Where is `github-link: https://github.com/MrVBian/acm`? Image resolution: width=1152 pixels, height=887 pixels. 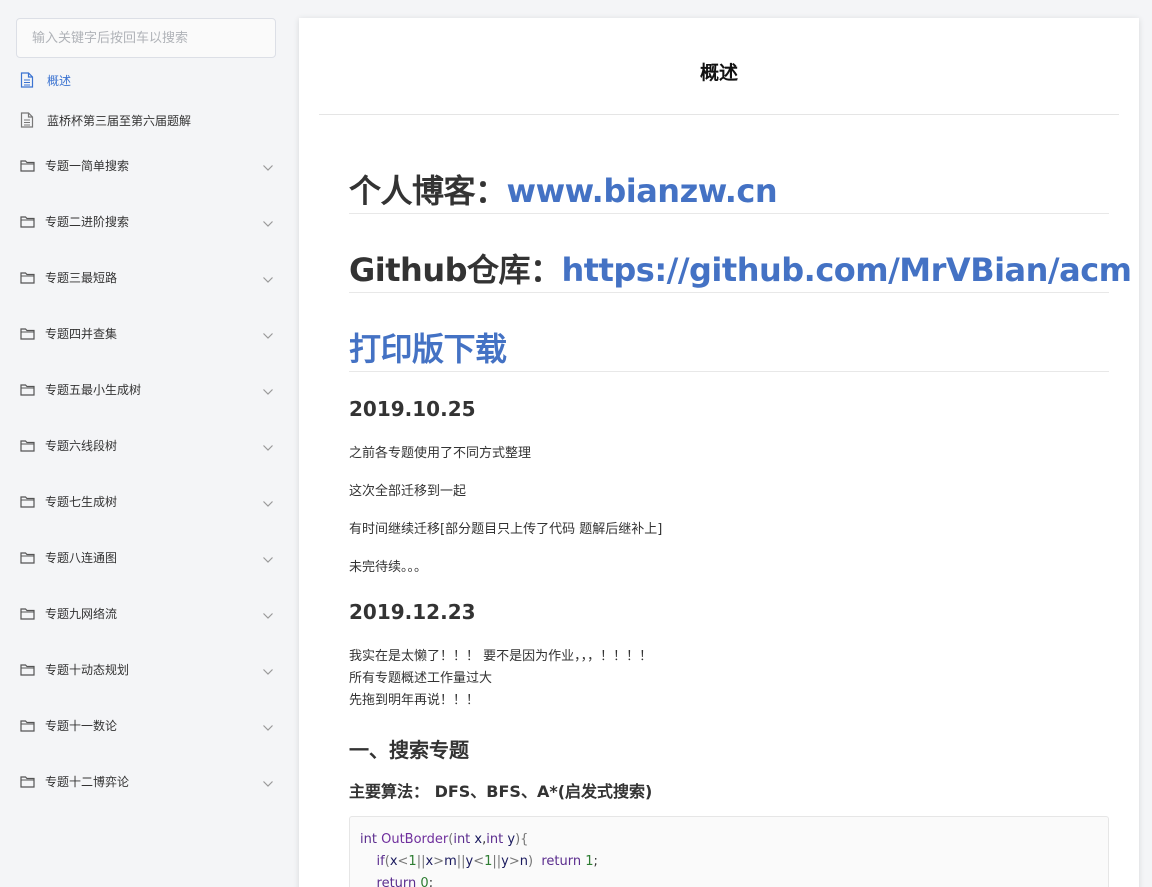 github-link: https://github.com/MrVBian/acm is located at coordinates (847, 270).